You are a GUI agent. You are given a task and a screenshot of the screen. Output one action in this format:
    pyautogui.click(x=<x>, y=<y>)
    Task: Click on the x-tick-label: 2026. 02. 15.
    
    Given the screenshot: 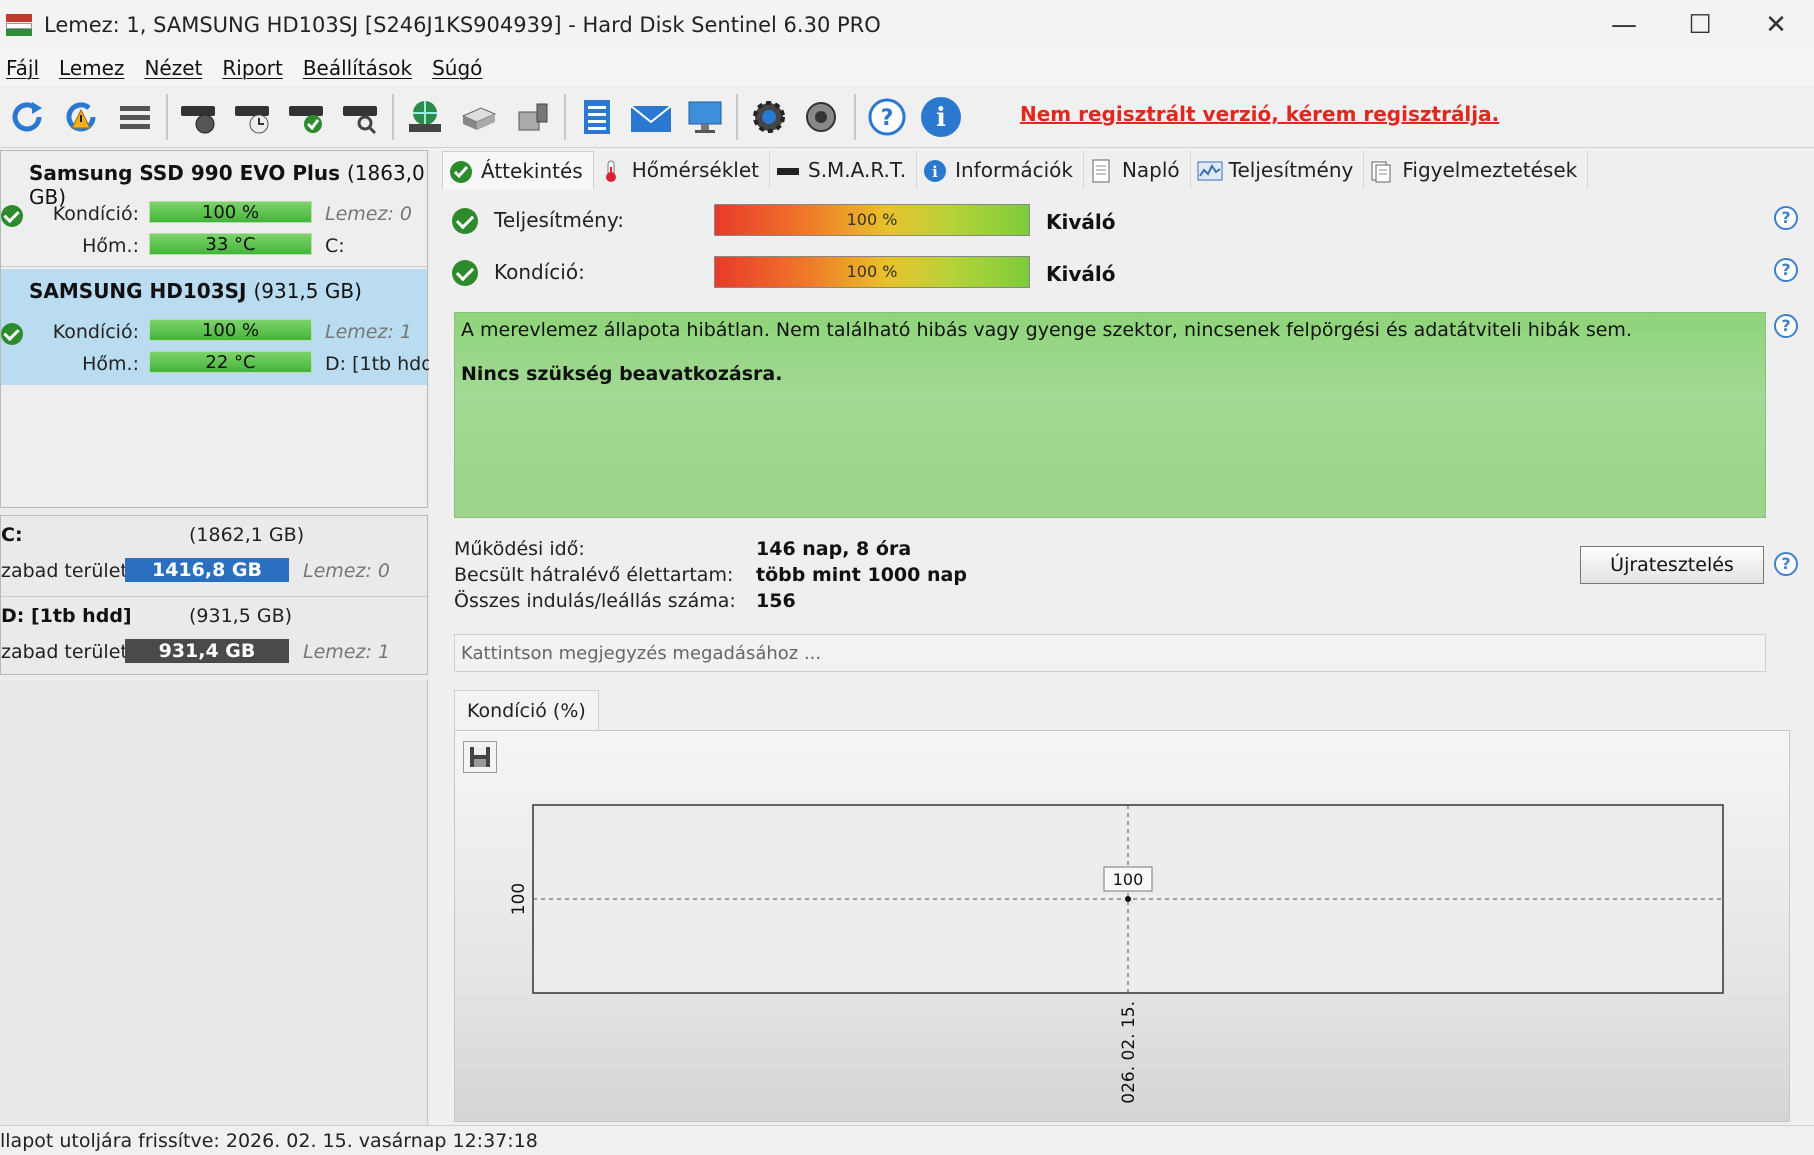 What is the action you would take?
    pyautogui.click(x=1129, y=1052)
    